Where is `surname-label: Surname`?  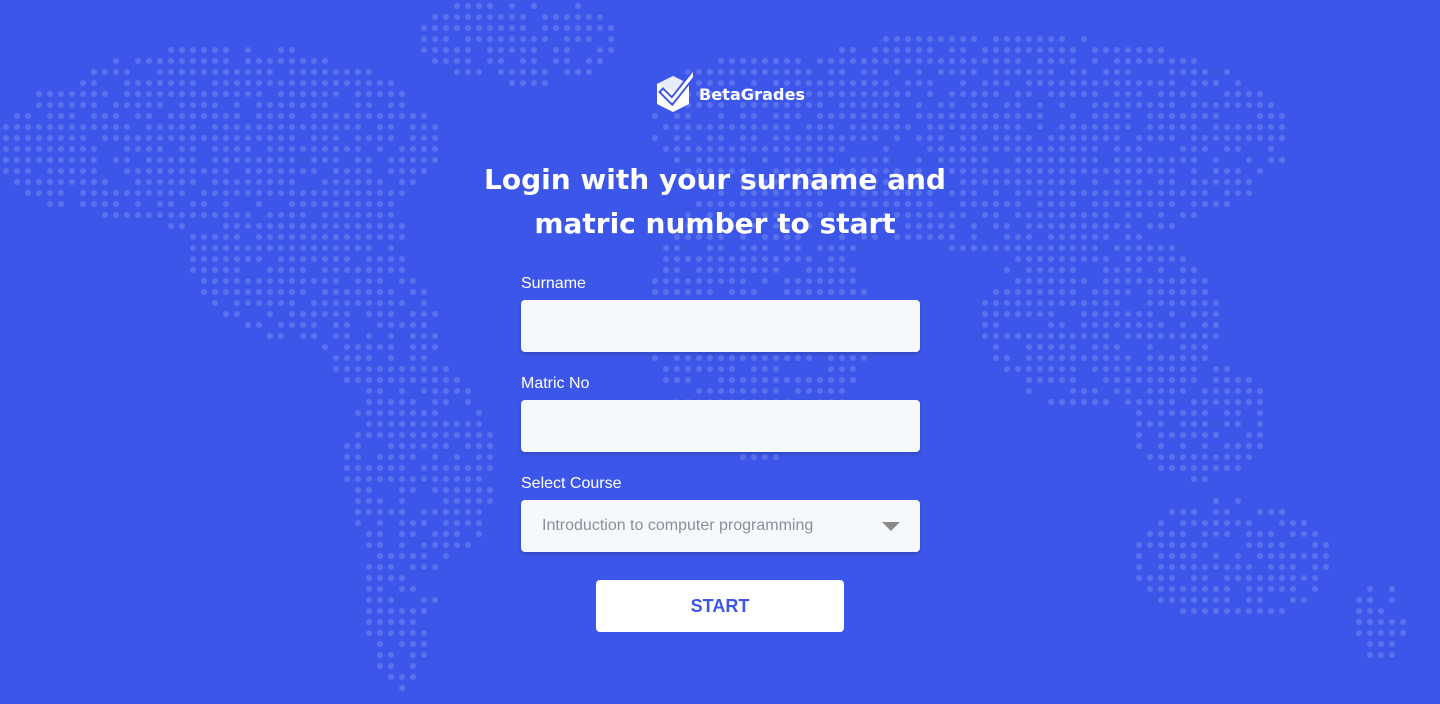
surname-label: Surname is located at coordinates (553, 283).